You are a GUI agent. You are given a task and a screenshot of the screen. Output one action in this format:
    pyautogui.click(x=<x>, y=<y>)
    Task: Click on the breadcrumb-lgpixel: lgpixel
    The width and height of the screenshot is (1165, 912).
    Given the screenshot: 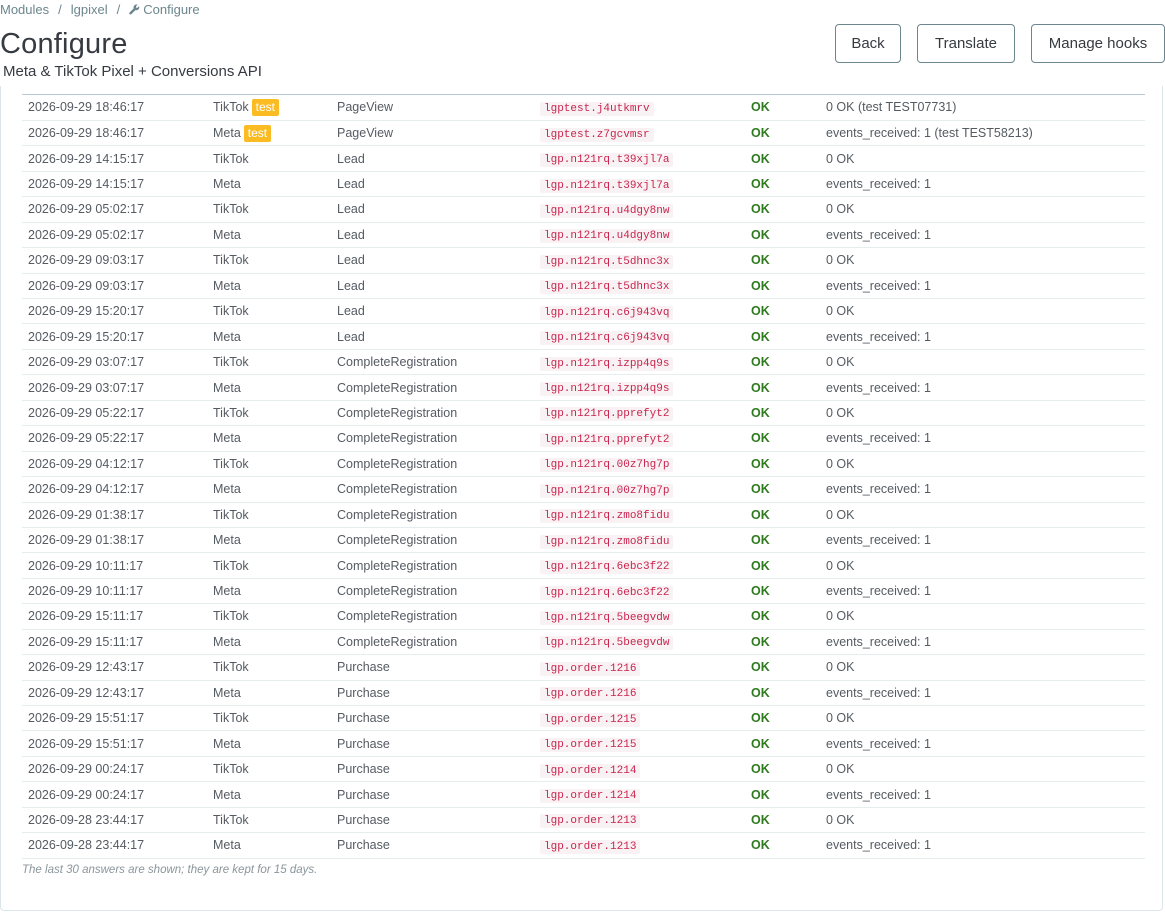 What is the action you would take?
    pyautogui.click(x=89, y=9)
    